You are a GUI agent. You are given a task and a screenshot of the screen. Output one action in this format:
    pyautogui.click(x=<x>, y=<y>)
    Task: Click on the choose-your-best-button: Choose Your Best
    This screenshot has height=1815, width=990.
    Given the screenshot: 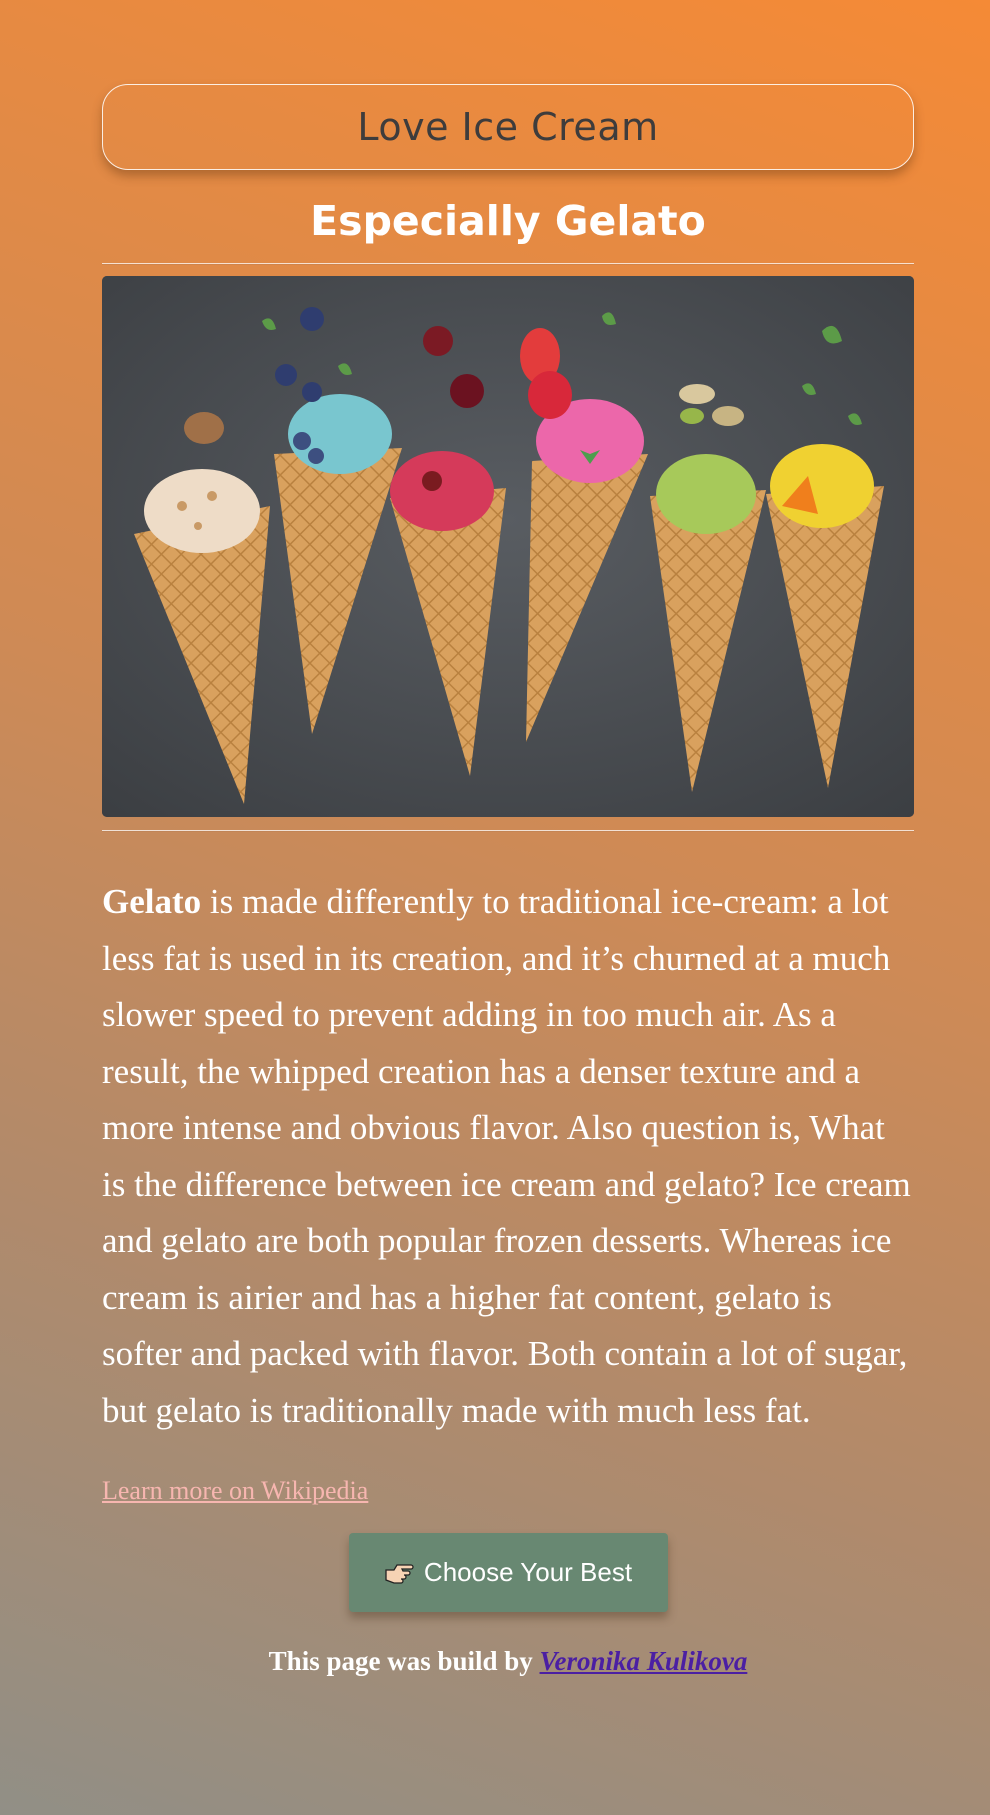 What is the action you would take?
    pyautogui.click(x=508, y=1572)
    